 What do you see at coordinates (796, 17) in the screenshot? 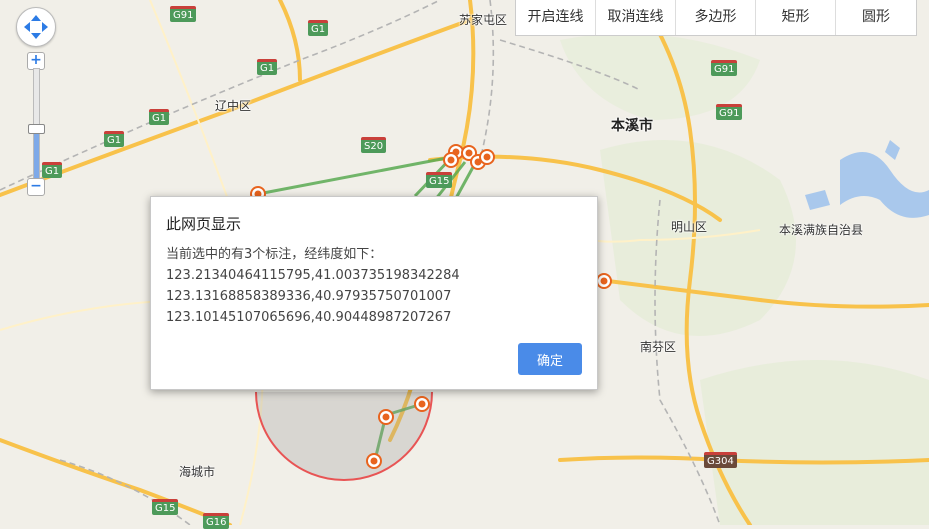
I see `rectangle-button: 矩形` at bounding box center [796, 17].